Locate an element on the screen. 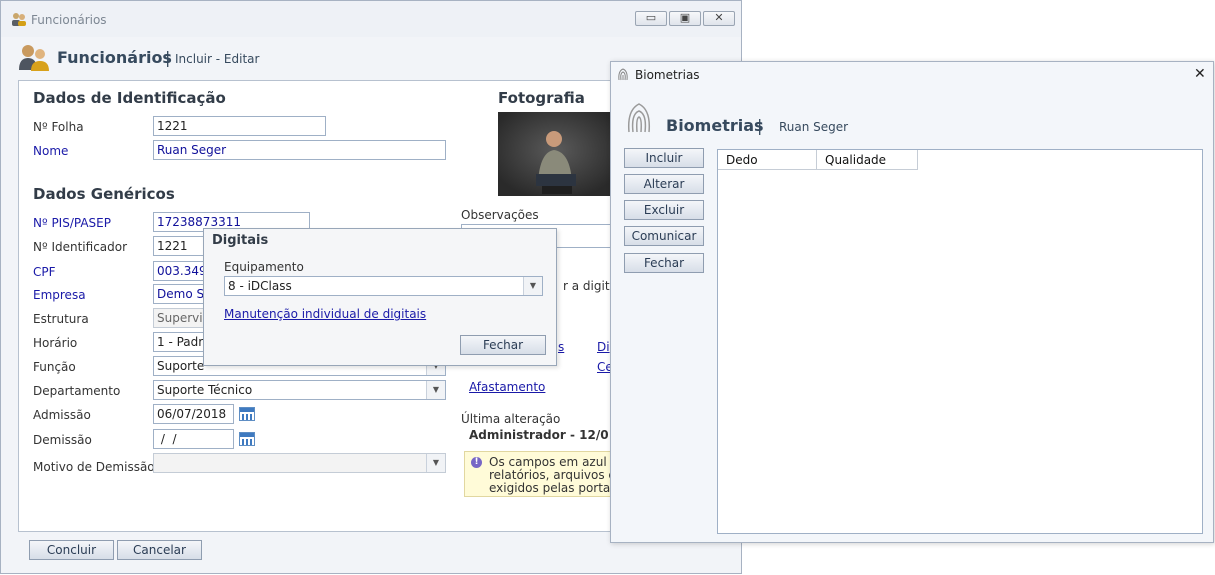 This screenshot has height=575, width=1215. alterar-button: Alterar is located at coordinates (664, 184).